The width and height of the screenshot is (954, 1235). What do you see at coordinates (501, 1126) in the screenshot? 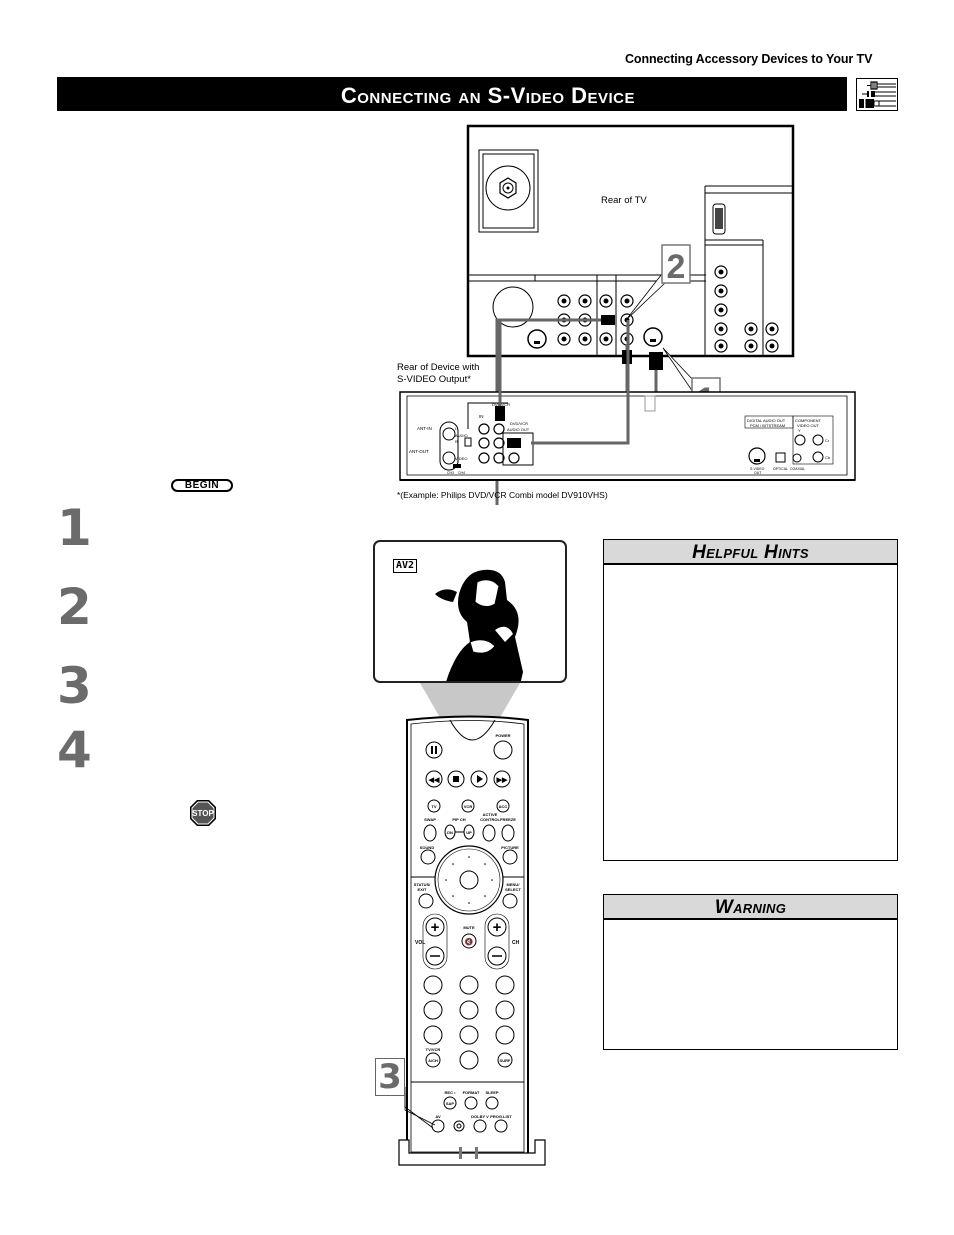
I see `prog-list-button` at bounding box center [501, 1126].